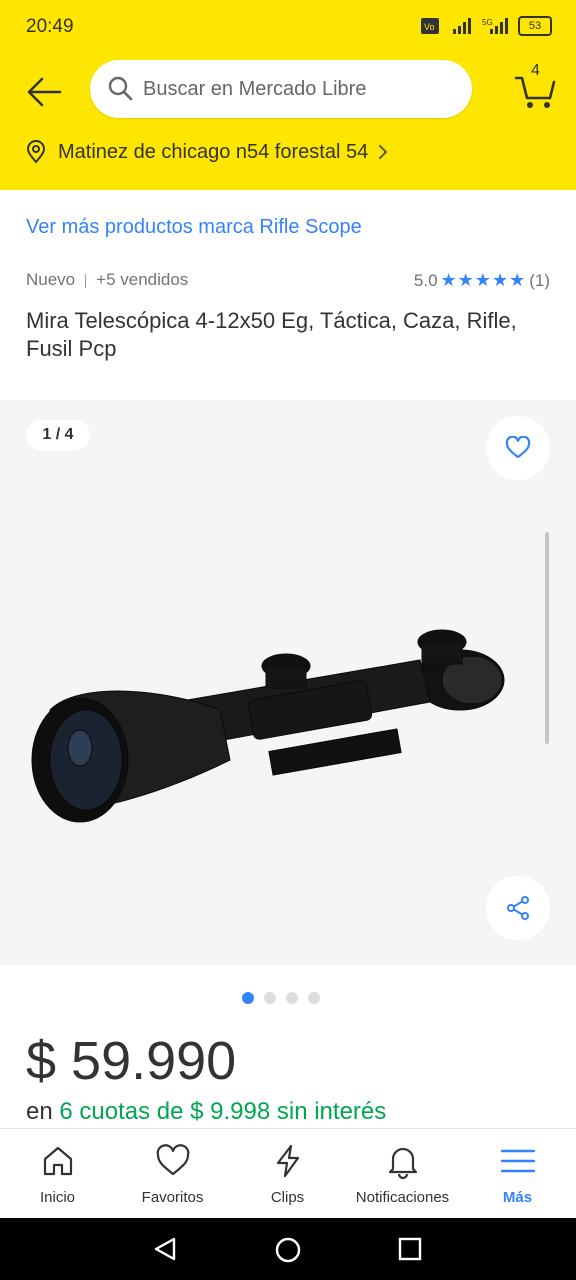 Image resolution: width=576 pixels, height=1280 pixels. What do you see at coordinates (142, 279) in the screenshot?
I see `sold-count: +5 vendidos` at bounding box center [142, 279].